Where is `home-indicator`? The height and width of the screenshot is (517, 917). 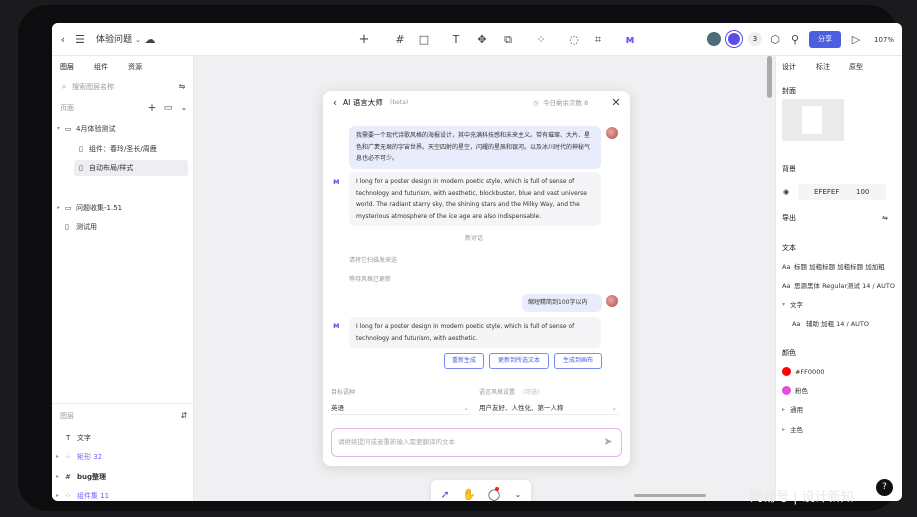
home-indicator is located at coordinates (670, 495).